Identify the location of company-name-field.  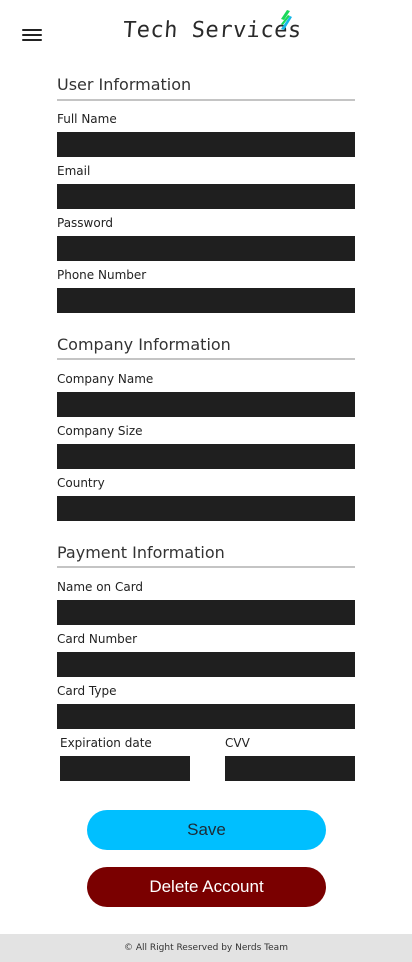
(206, 404).